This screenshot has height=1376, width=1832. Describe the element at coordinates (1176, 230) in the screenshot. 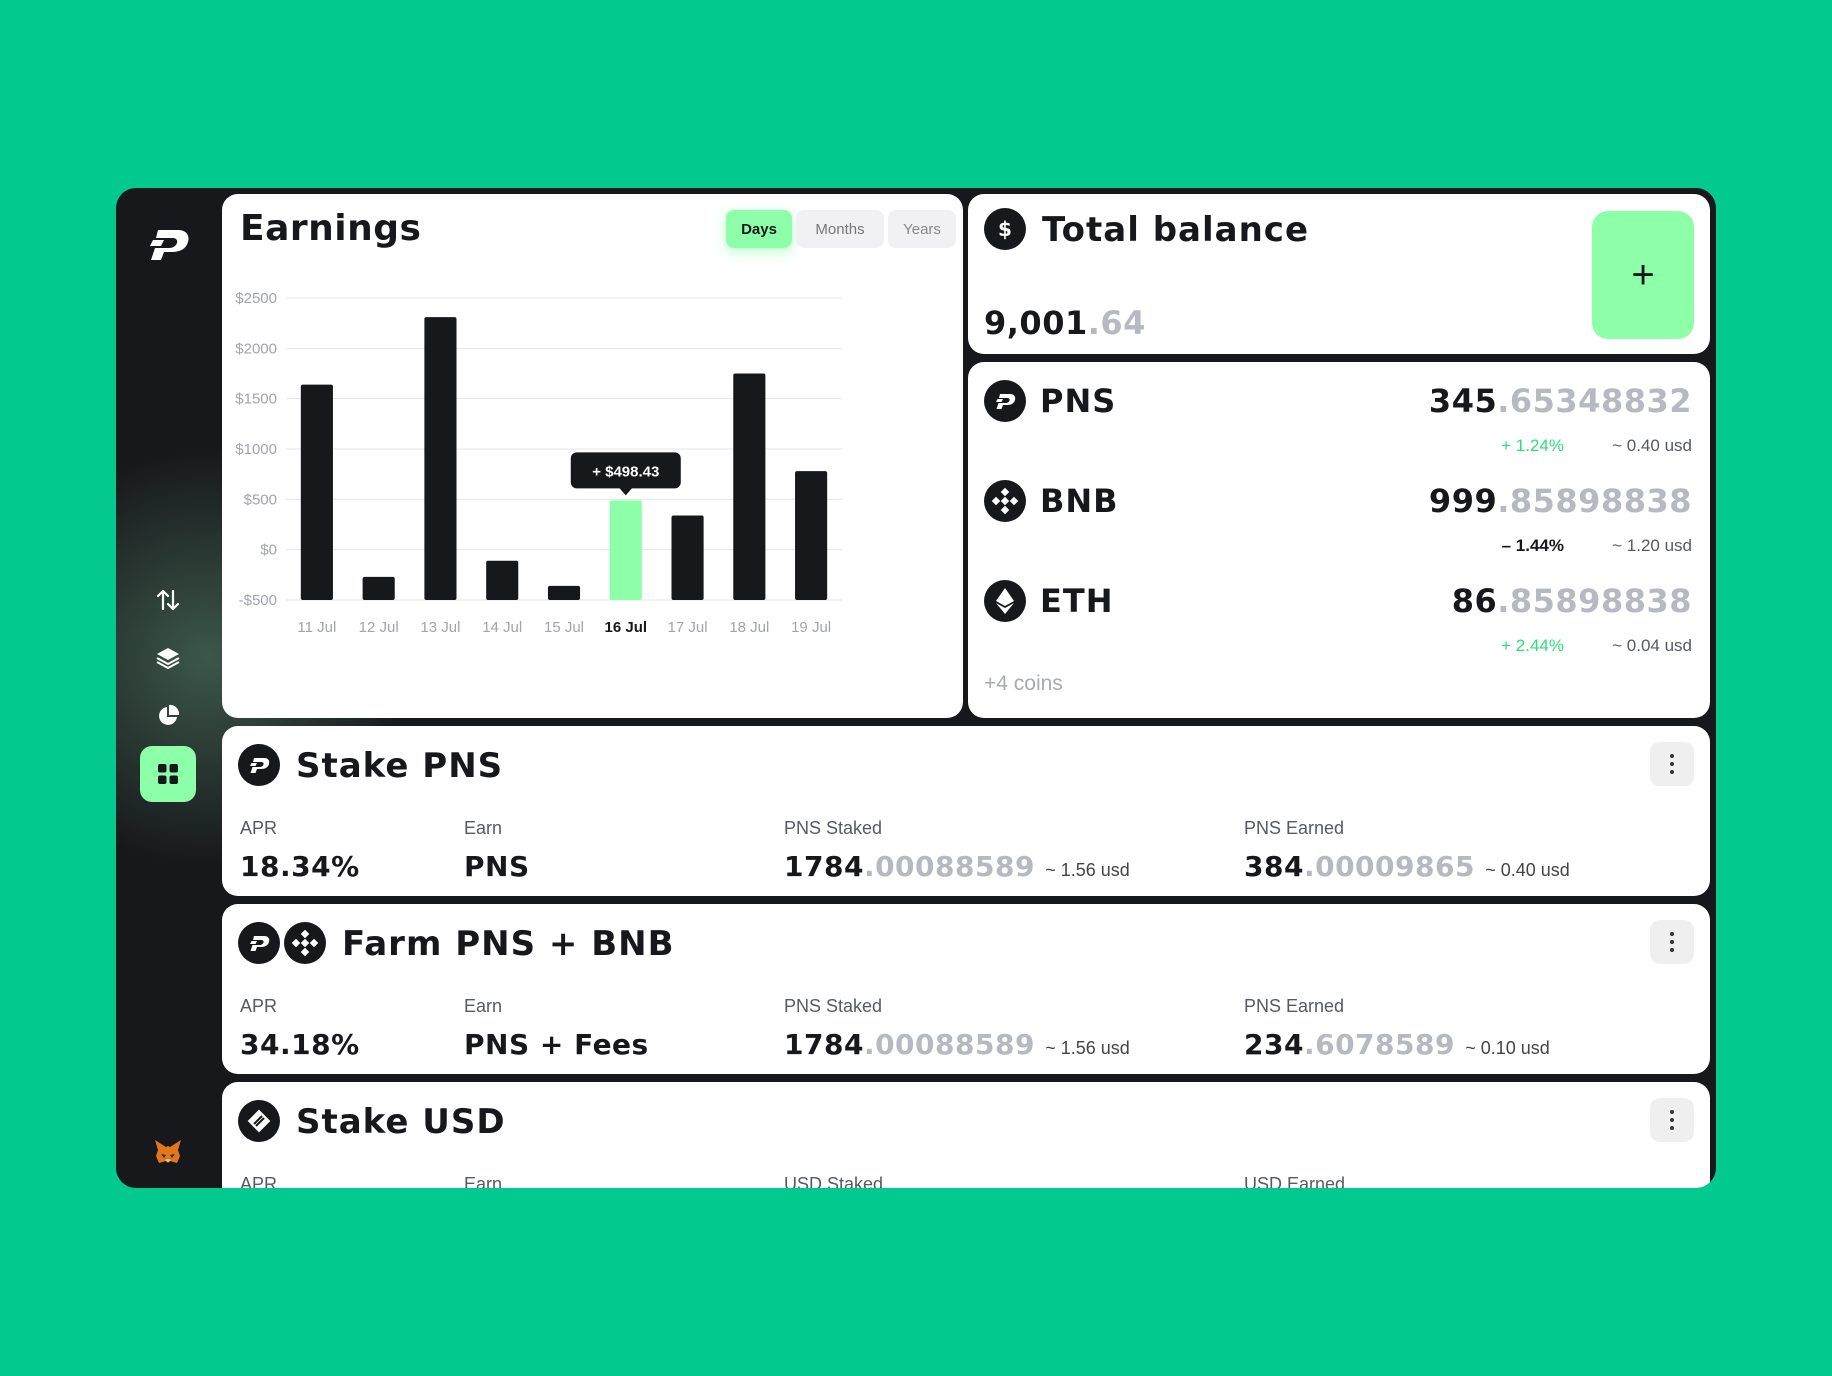

I see `balance-title: Total balance` at that location.